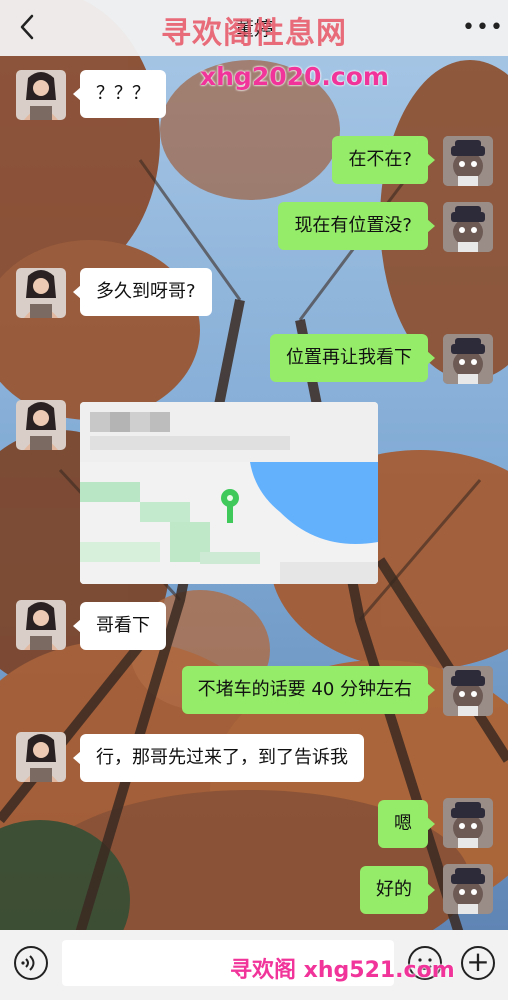  Describe the element at coordinates (254, 33) in the screenshot. I see `watermark-top: 寻欢阁性息网` at that location.